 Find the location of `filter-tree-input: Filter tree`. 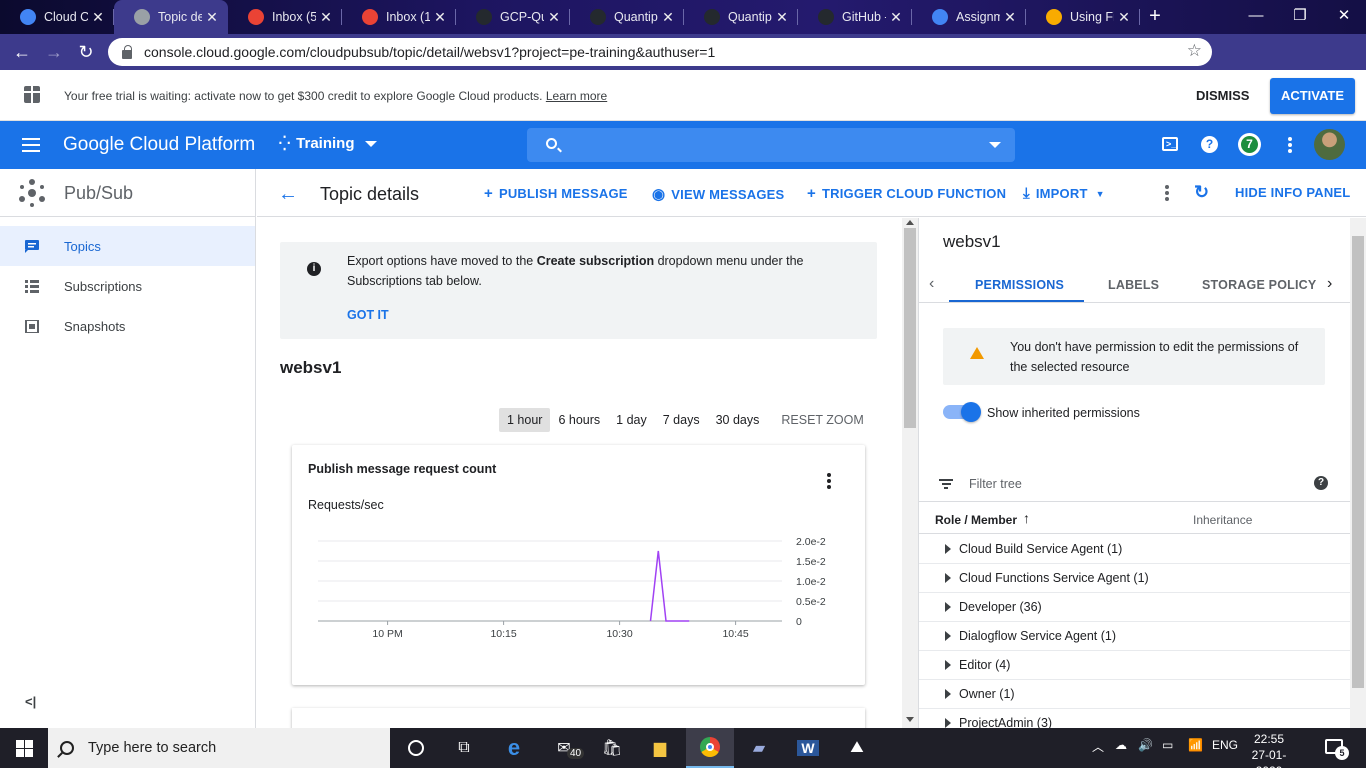

filter-tree-input: Filter tree is located at coordinates (995, 484).